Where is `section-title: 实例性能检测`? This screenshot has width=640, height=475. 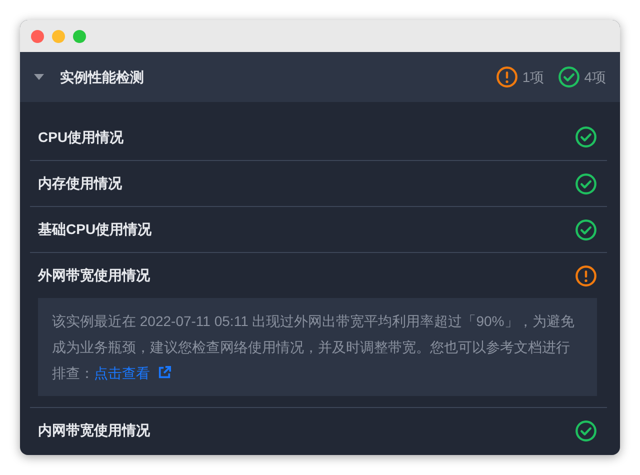 section-title: 实例性能检测 is located at coordinates (102, 77).